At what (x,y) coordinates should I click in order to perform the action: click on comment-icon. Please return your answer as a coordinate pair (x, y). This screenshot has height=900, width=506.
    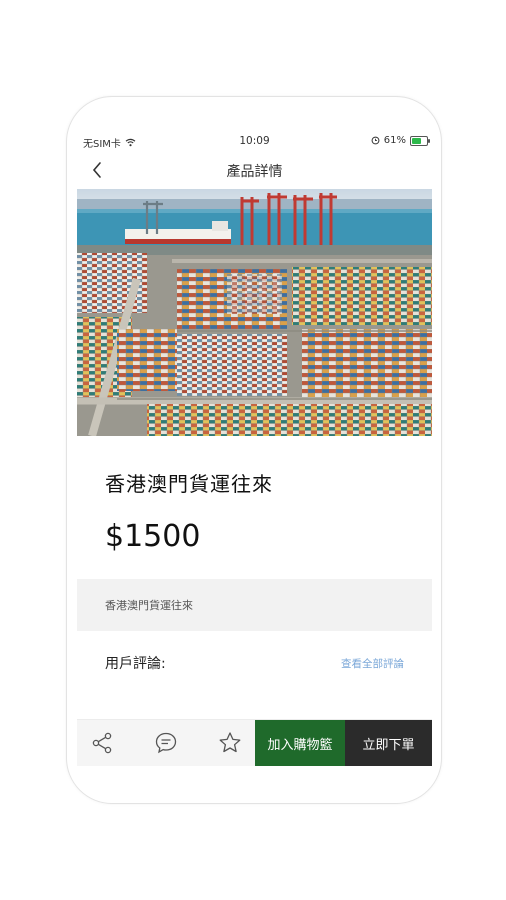
    Looking at the image, I should click on (166, 743).